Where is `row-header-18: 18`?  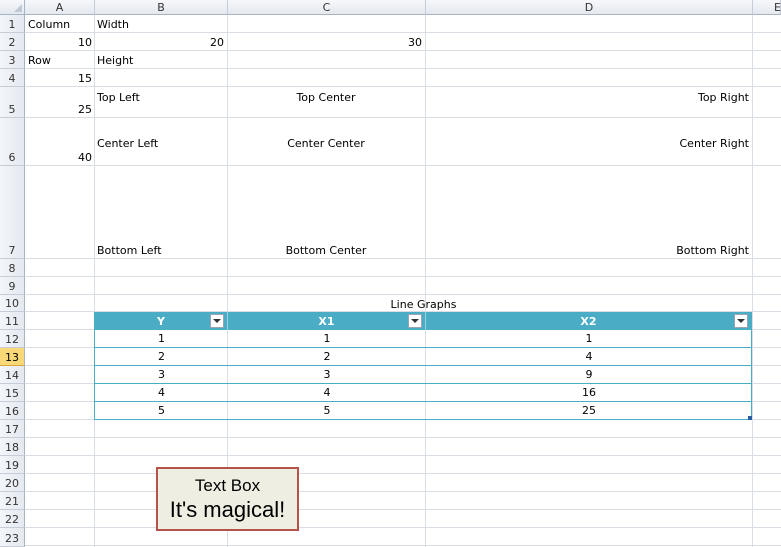
row-header-18: 18 is located at coordinates (12, 447).